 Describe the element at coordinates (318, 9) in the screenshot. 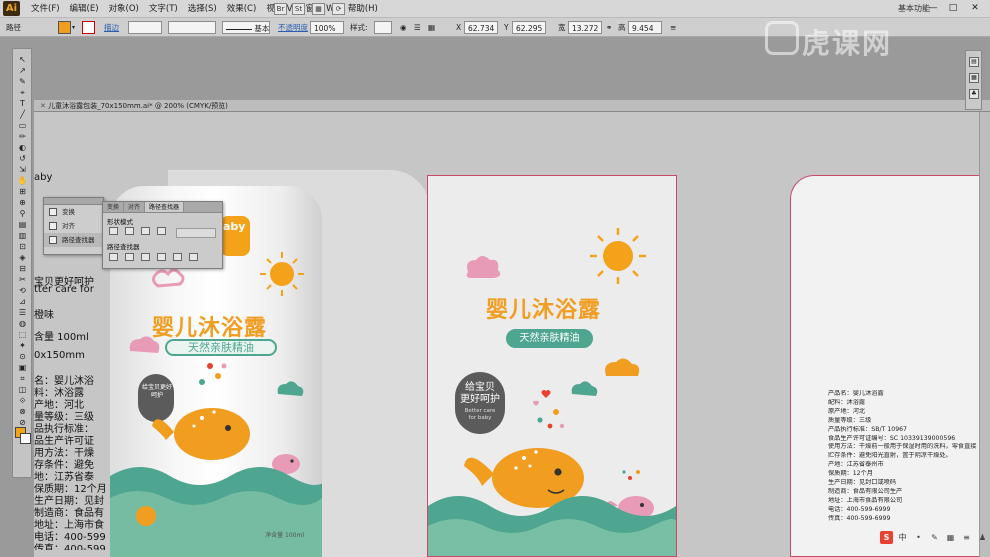

I see `arrange-icon: ▦` at that location.